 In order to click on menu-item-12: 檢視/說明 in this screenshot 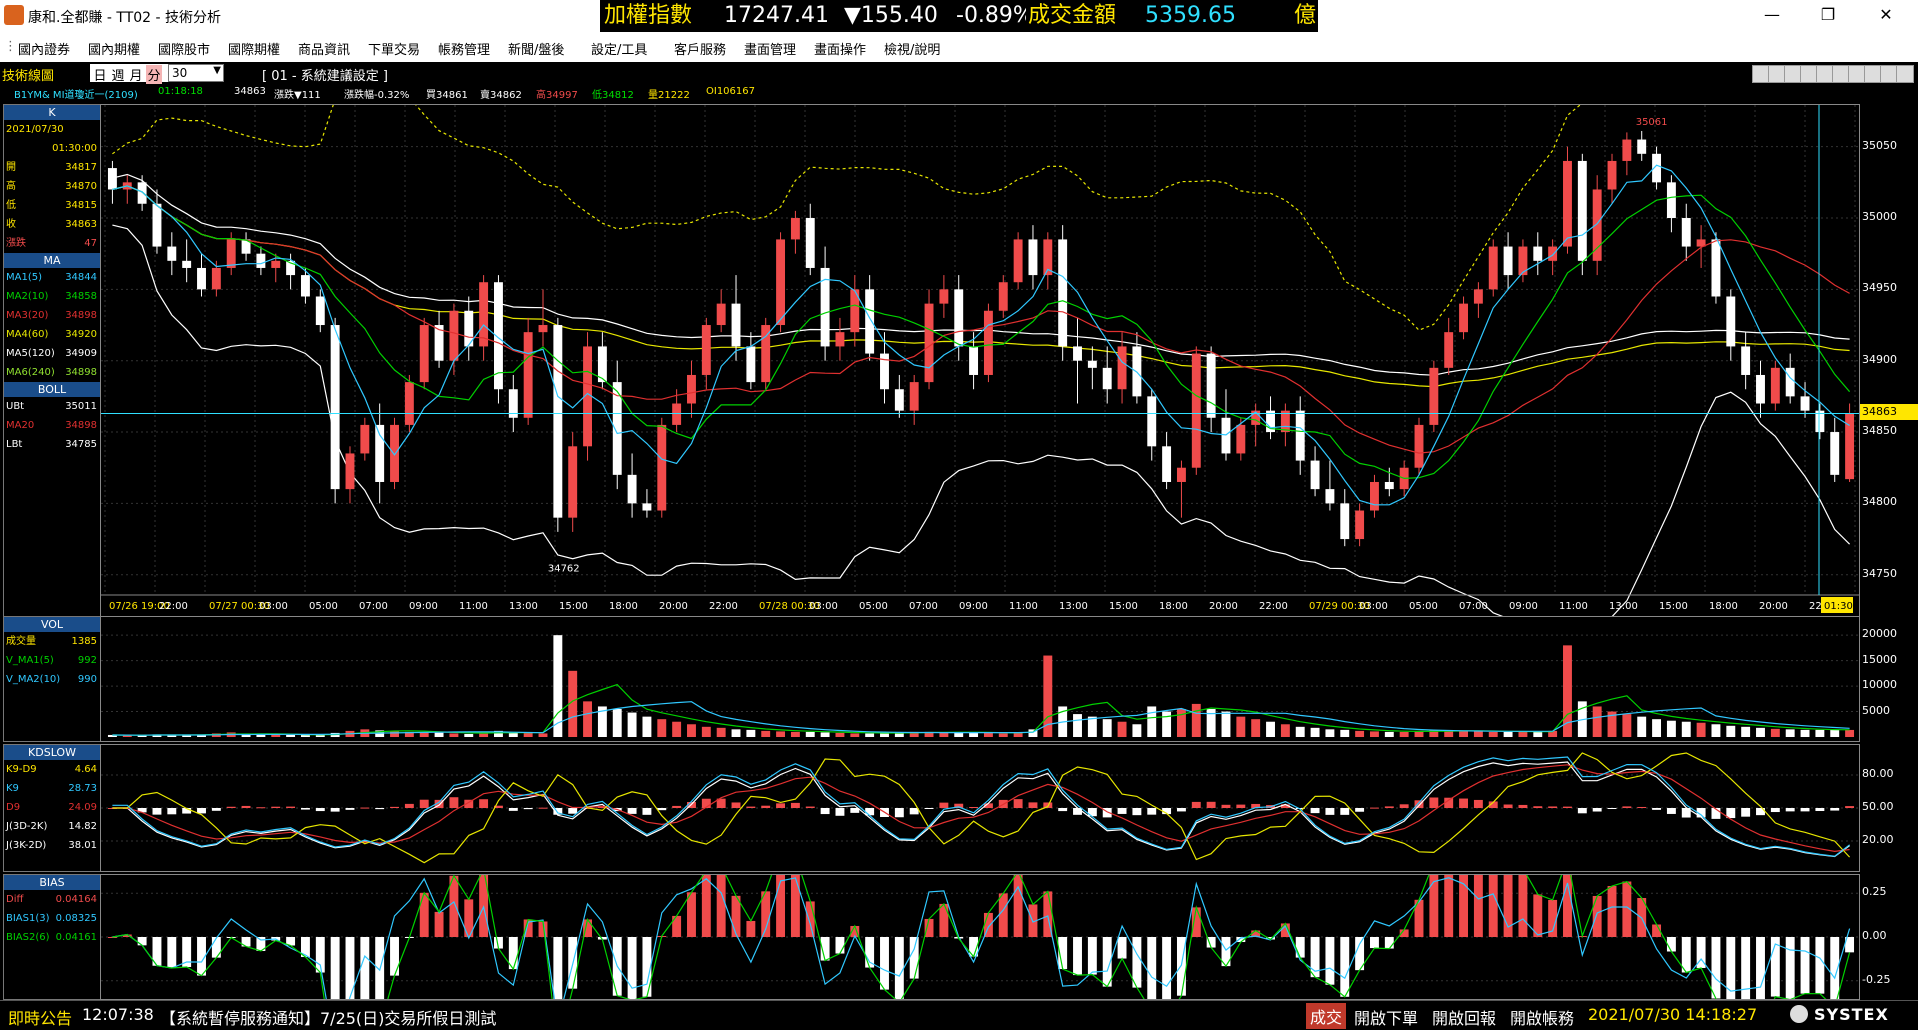, I will do `click(912, 48)`.